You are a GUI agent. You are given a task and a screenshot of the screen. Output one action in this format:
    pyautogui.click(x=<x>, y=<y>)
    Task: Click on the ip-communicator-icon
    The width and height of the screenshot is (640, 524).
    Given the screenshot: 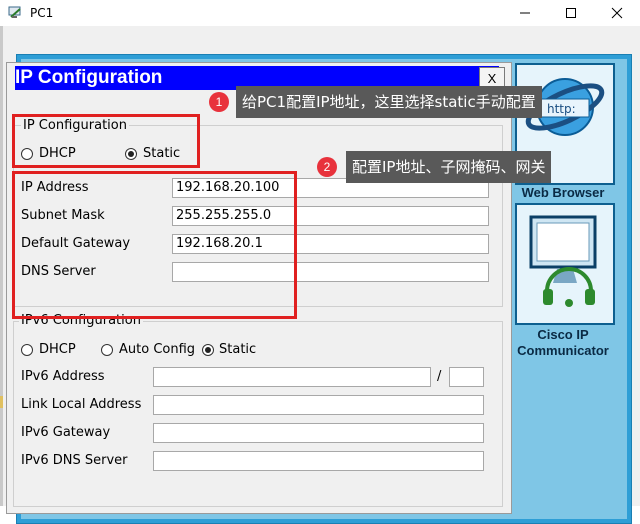 What is the action you would take?
    pyautogui.click(x=563, y=261)
    